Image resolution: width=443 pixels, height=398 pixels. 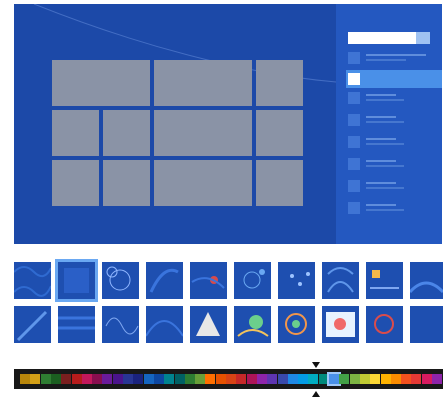 What do you see at coordinates (32, 280) in the screenshot?
I see `wave-pattern-icon` at bounding box center [32, 280].